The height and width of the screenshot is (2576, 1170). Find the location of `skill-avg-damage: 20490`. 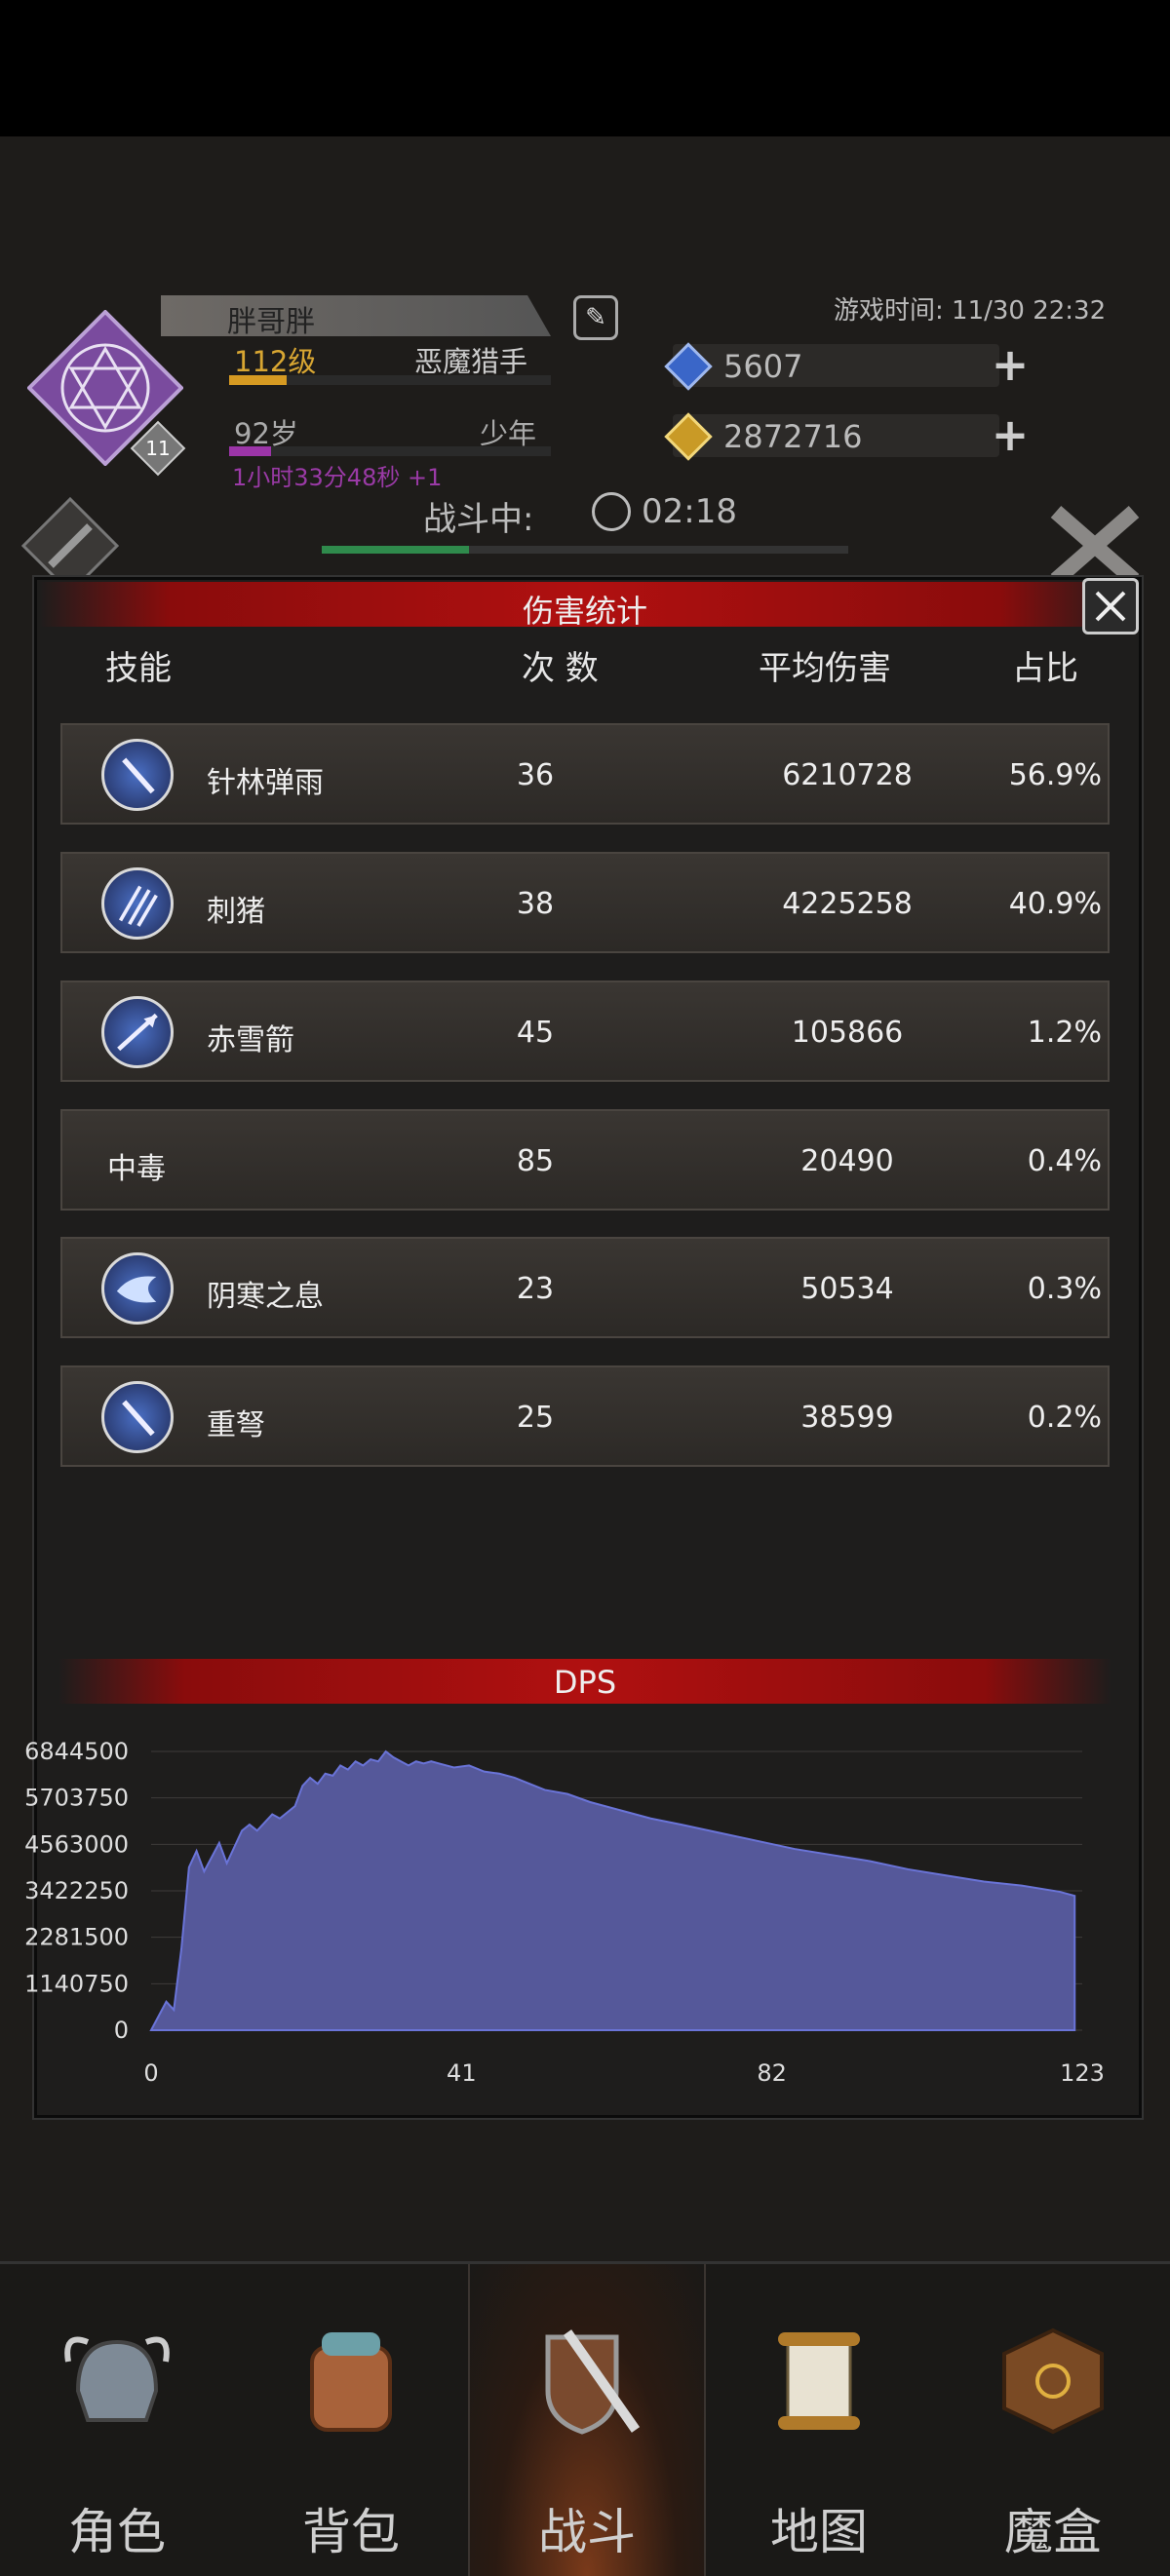

skill-avg-damage: 20490 is located at coordinates (847, 1161).